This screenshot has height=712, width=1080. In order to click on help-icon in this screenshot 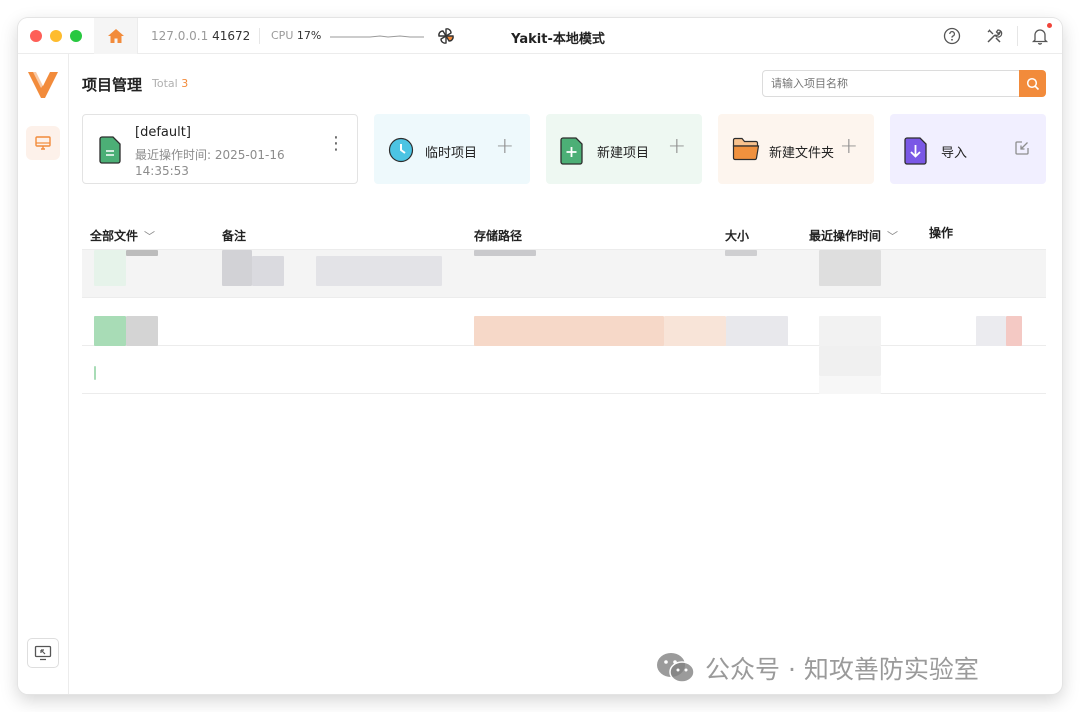, I will do `click(952, 36)`.